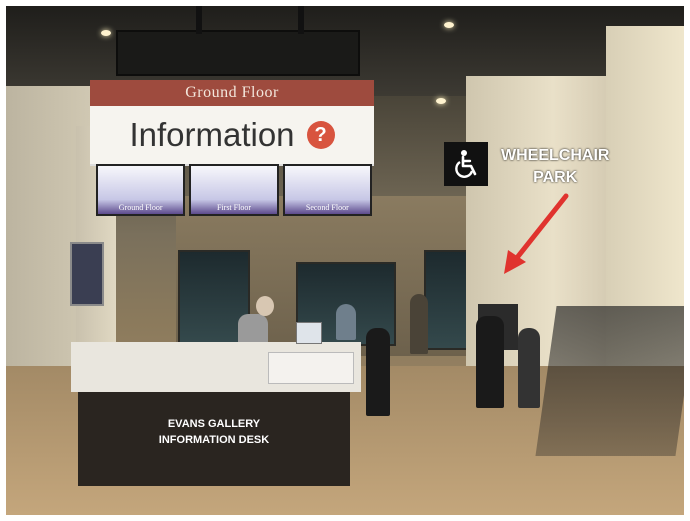  Describe the element at coordinates (309, 333) in the screenshot. I see `desk-monitor` at that location.